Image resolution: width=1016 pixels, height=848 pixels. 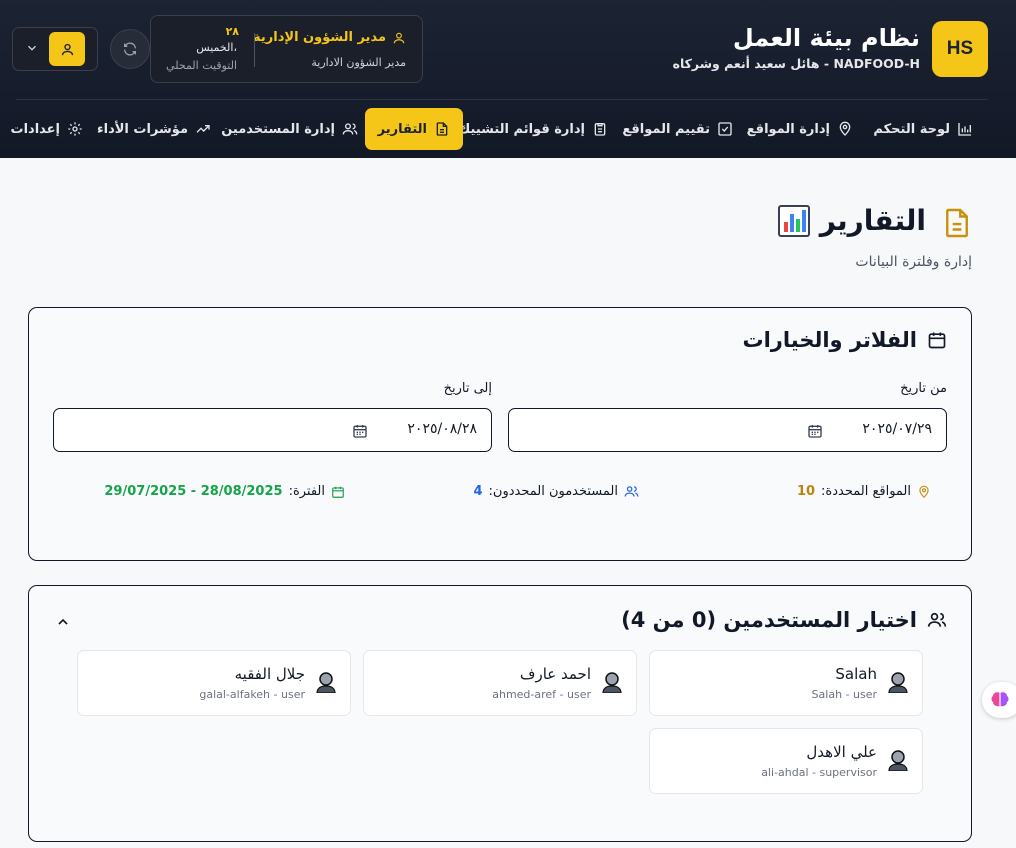 What do you see at coordinates (35, 129) in the screenshot?
I see `nav-label: إعدادات` at bounding box center [35, 129].